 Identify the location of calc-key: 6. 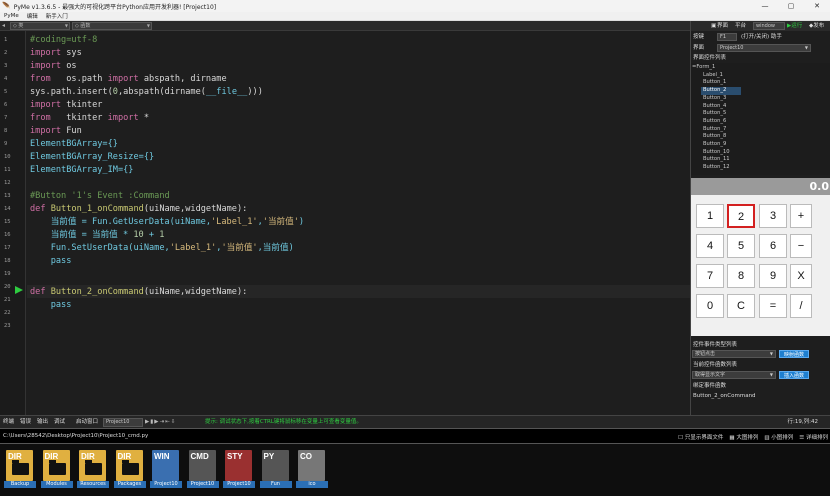
(773, 246).